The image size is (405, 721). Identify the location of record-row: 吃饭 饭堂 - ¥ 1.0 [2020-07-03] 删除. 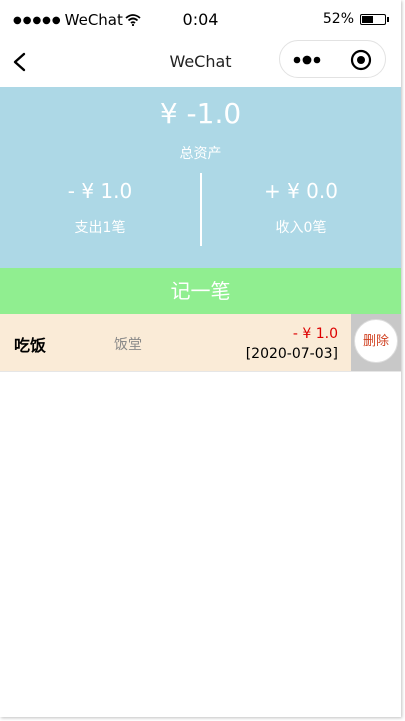
(200, 342).